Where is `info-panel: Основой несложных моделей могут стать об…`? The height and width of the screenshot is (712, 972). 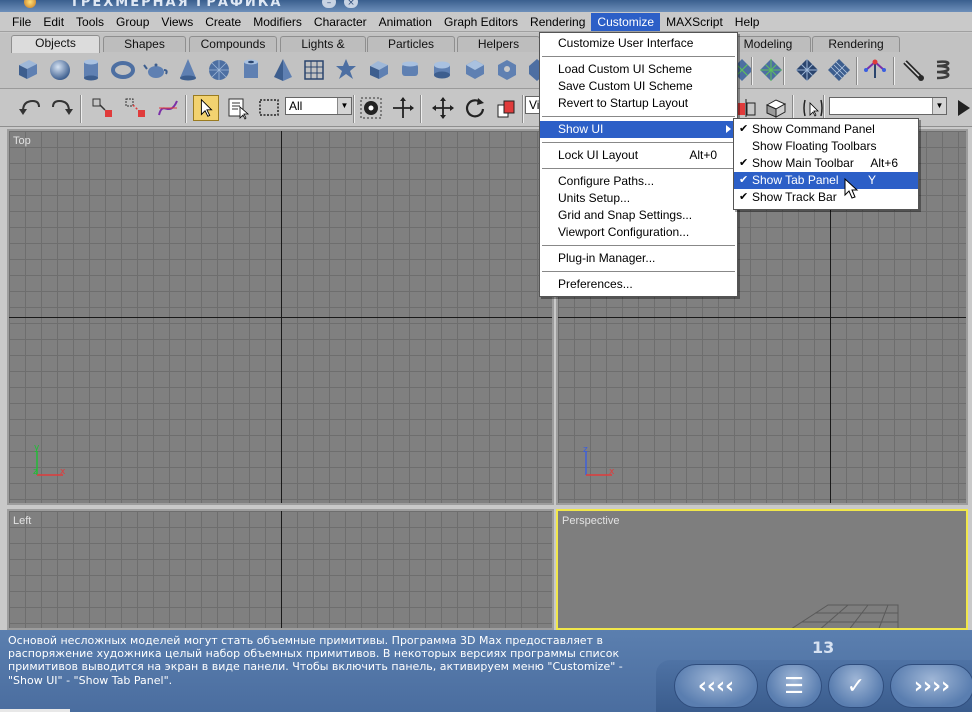 info-panel: Основой несложных моделей могут стать об… is located at coordinates (486, 671).